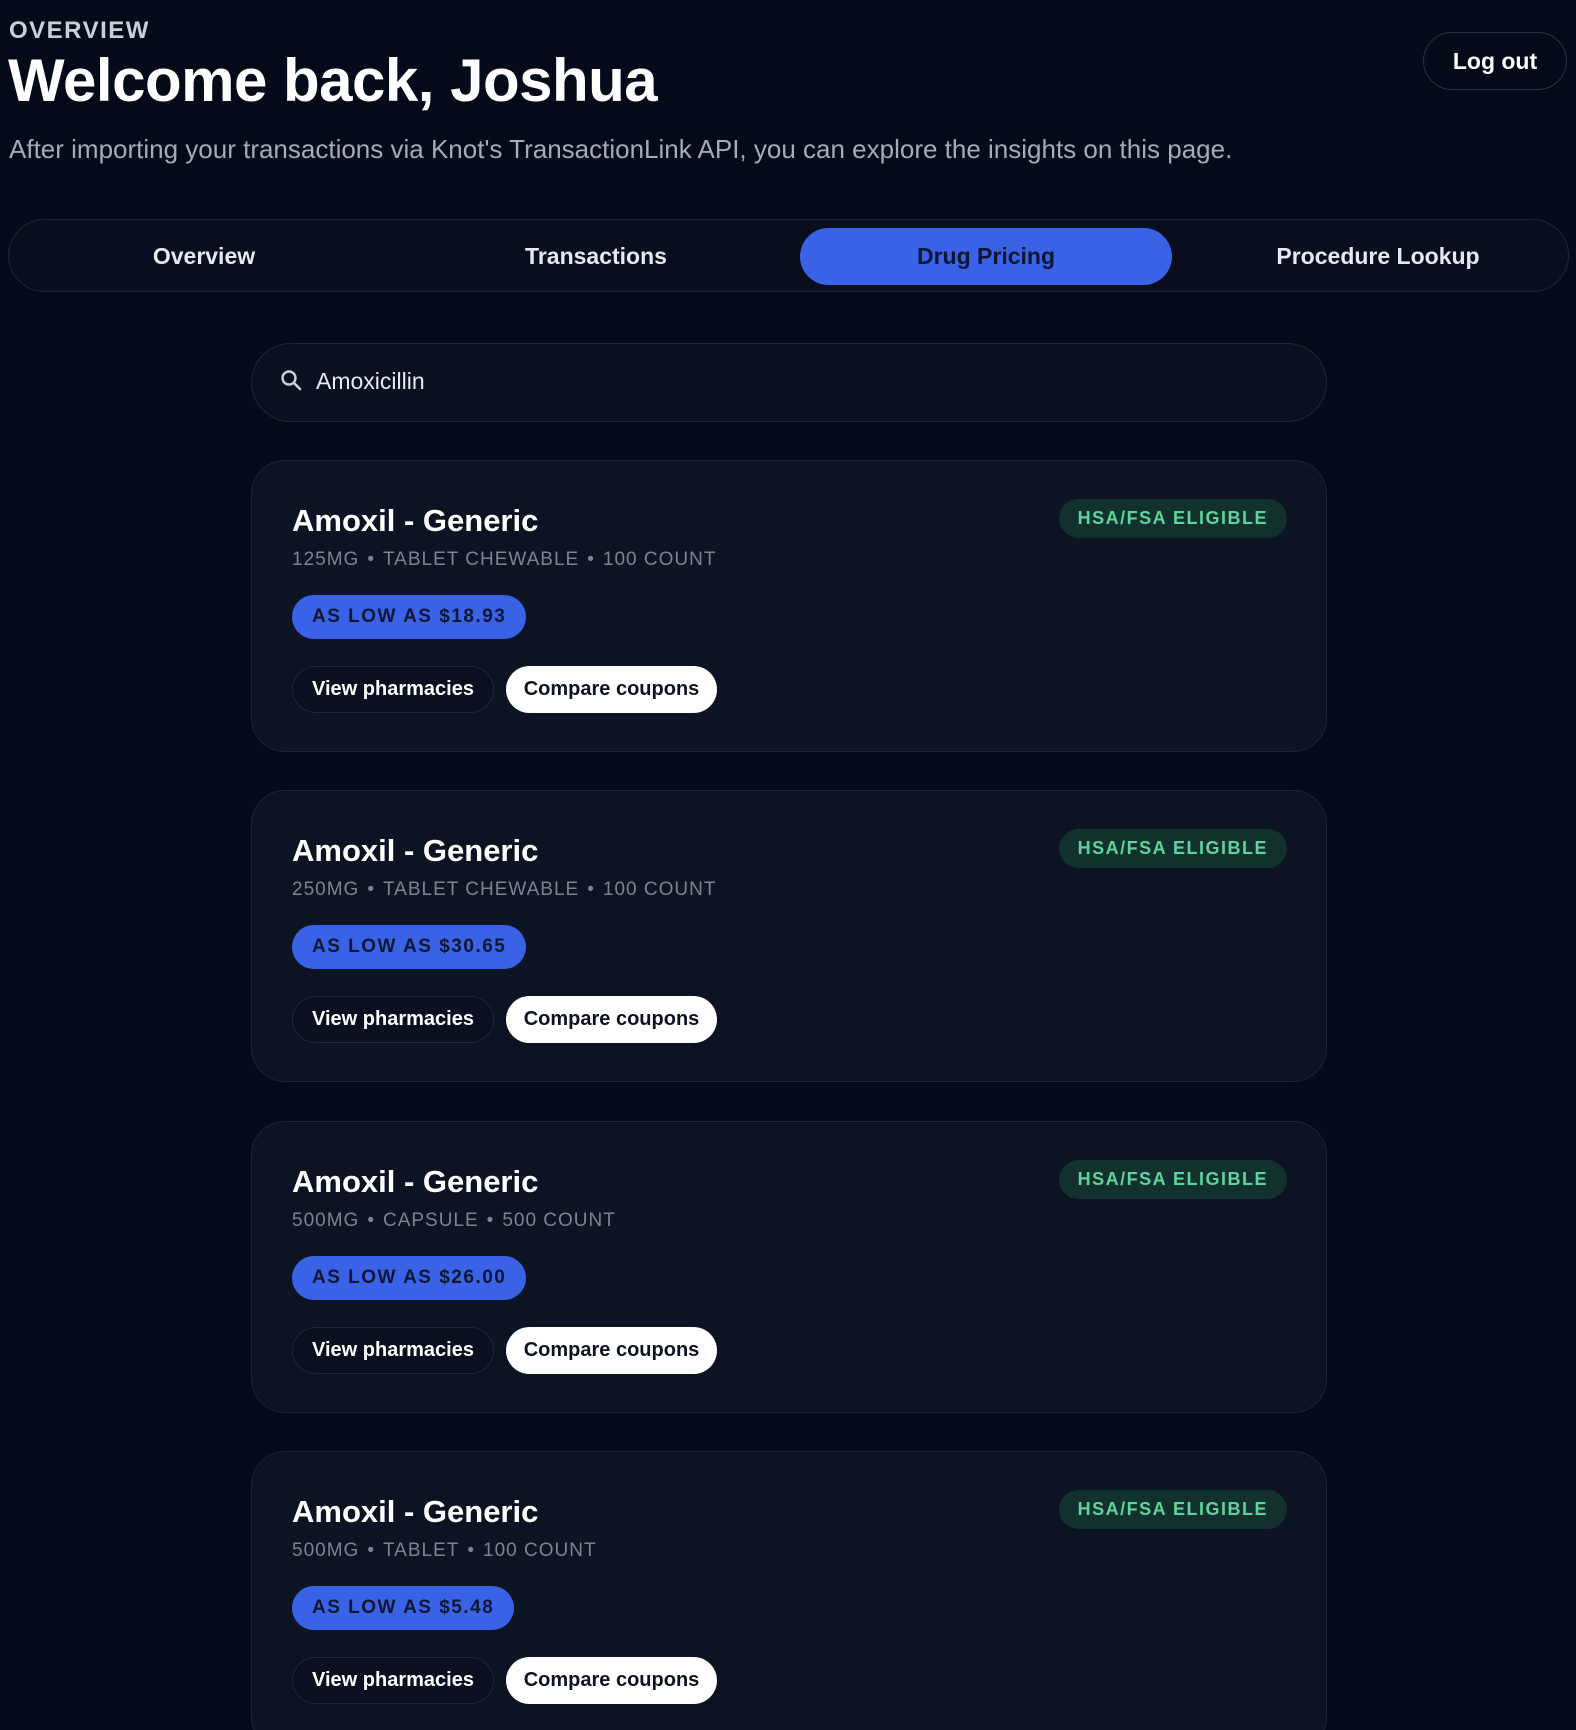 This screenshot has height=1730, width=1576. I want to click on drug-details: 125MG • TABLET CHEWABLE • 100 COUNT, so click(504, 560).